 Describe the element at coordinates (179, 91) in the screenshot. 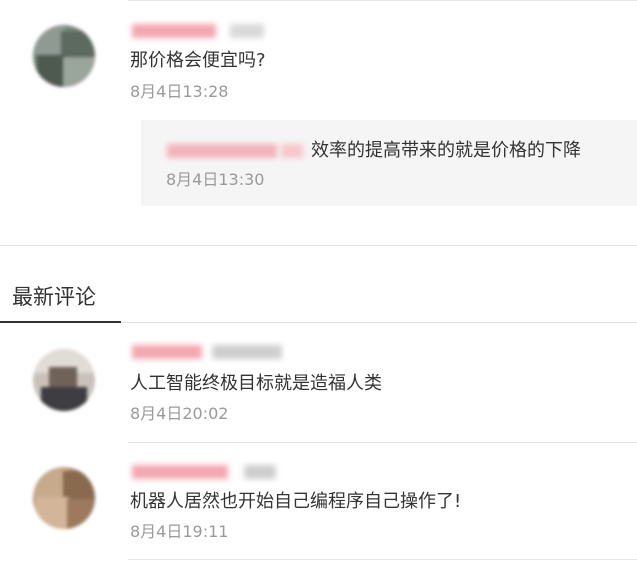

I see `comment-time: 8月4日13:28` at that location.